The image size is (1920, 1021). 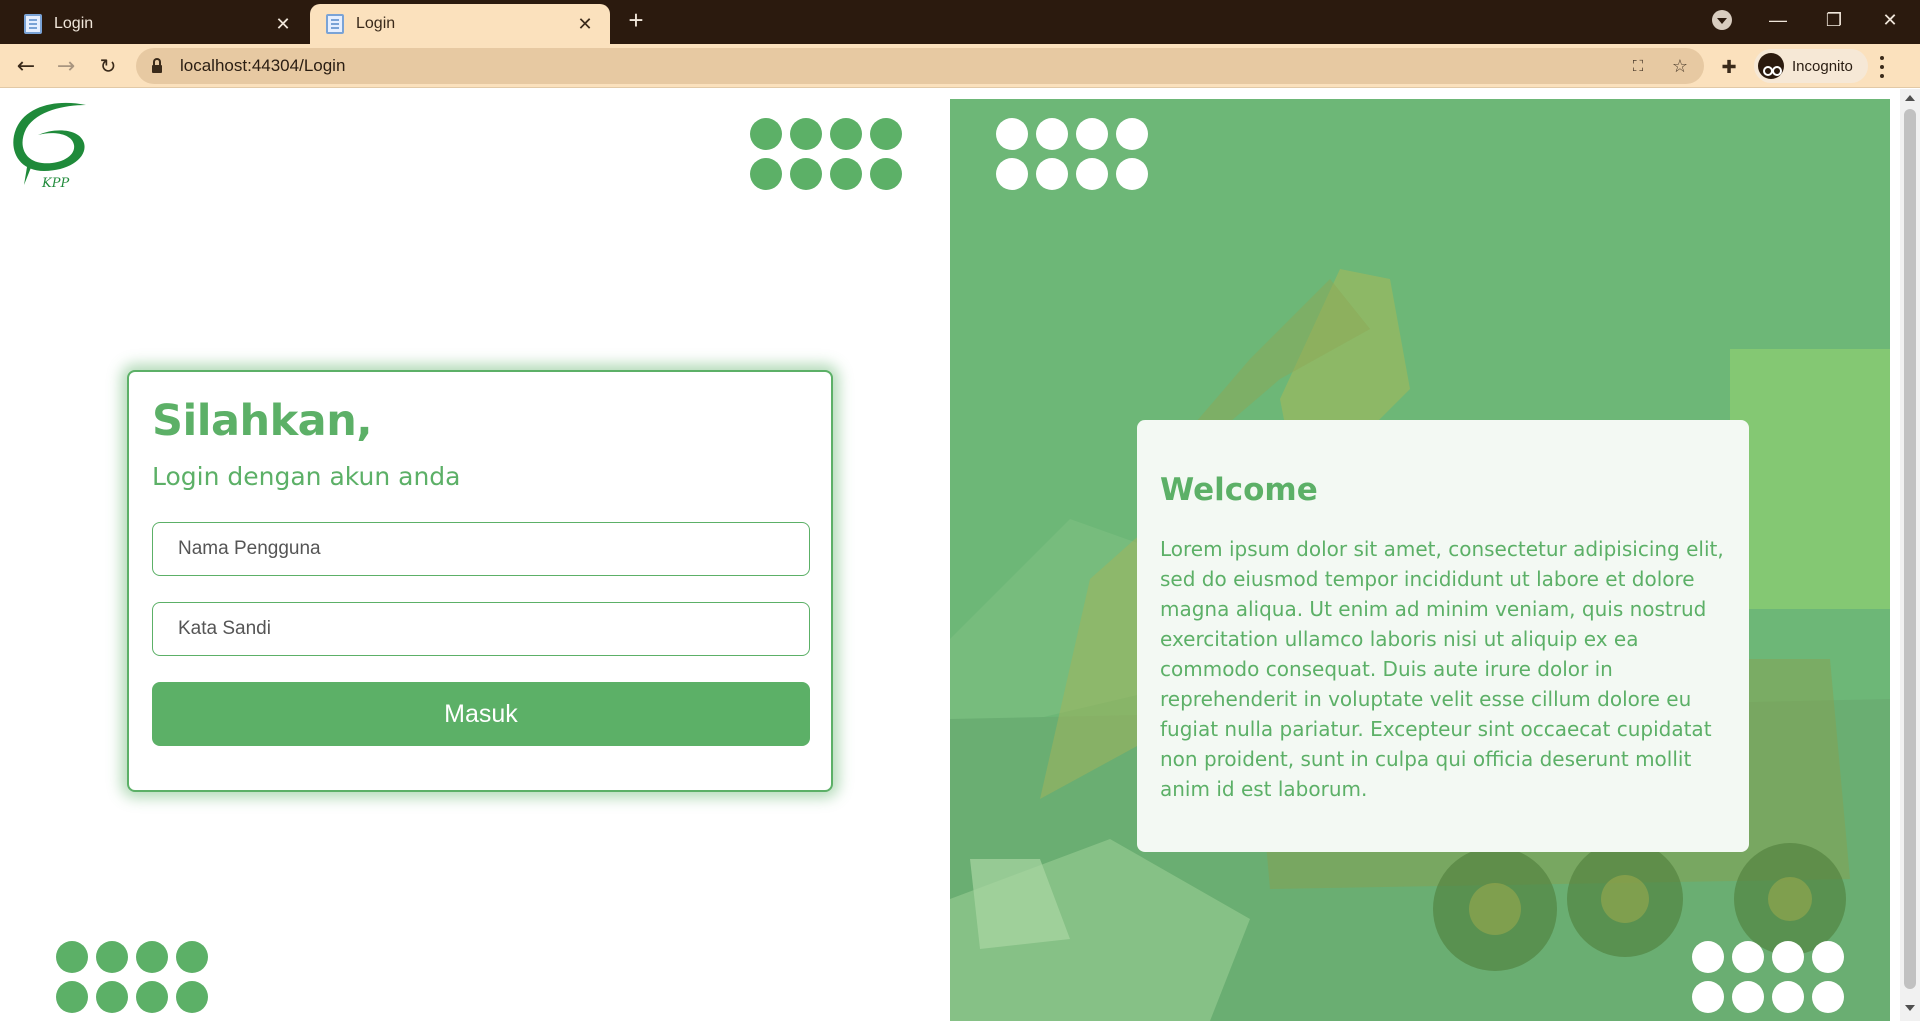 What do you see at coordinates (132, 977) in the screenshot?
I see `decorative-dots-bottom` at bounding box center [132, 977].